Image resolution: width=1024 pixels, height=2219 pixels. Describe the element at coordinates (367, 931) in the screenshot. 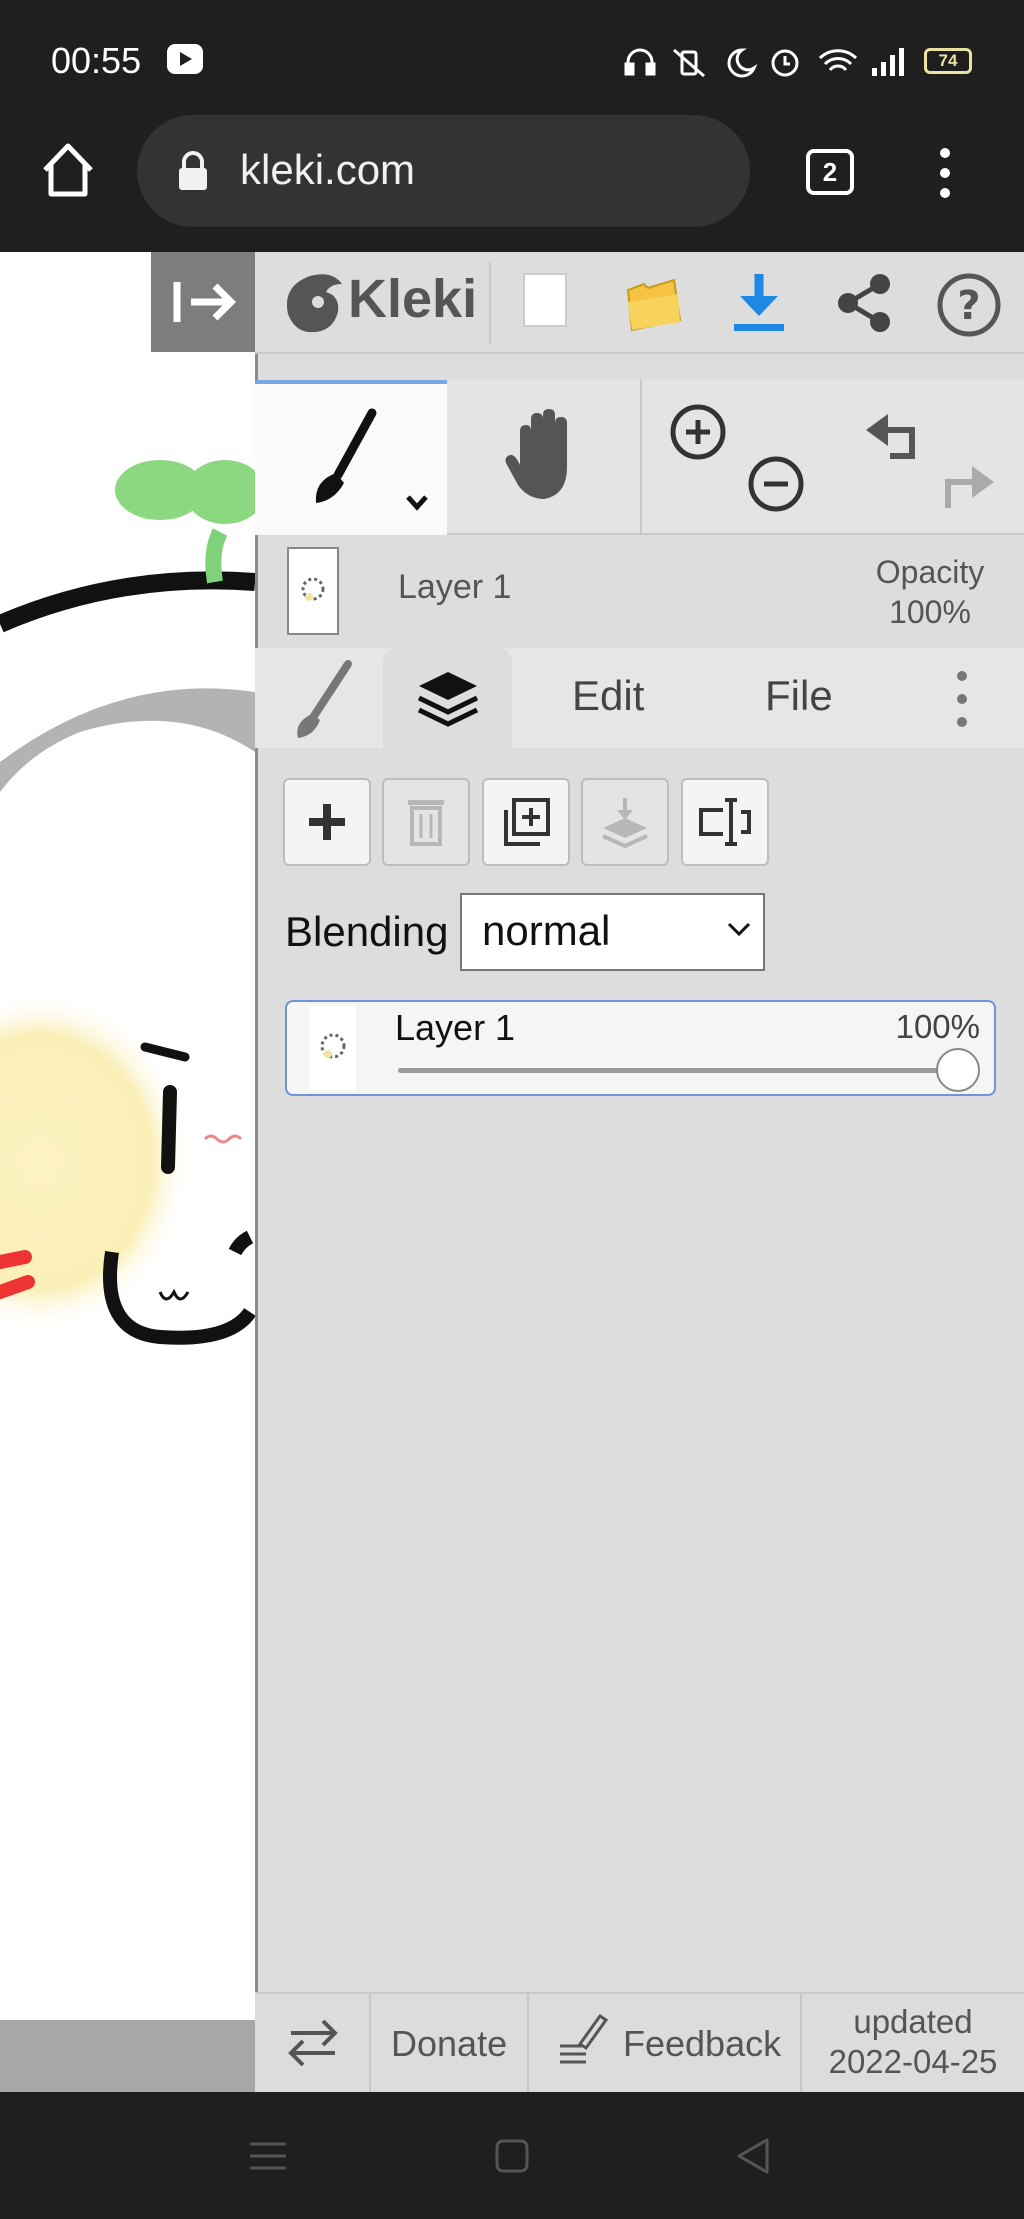

I see `blending-label: Blending` at that location.